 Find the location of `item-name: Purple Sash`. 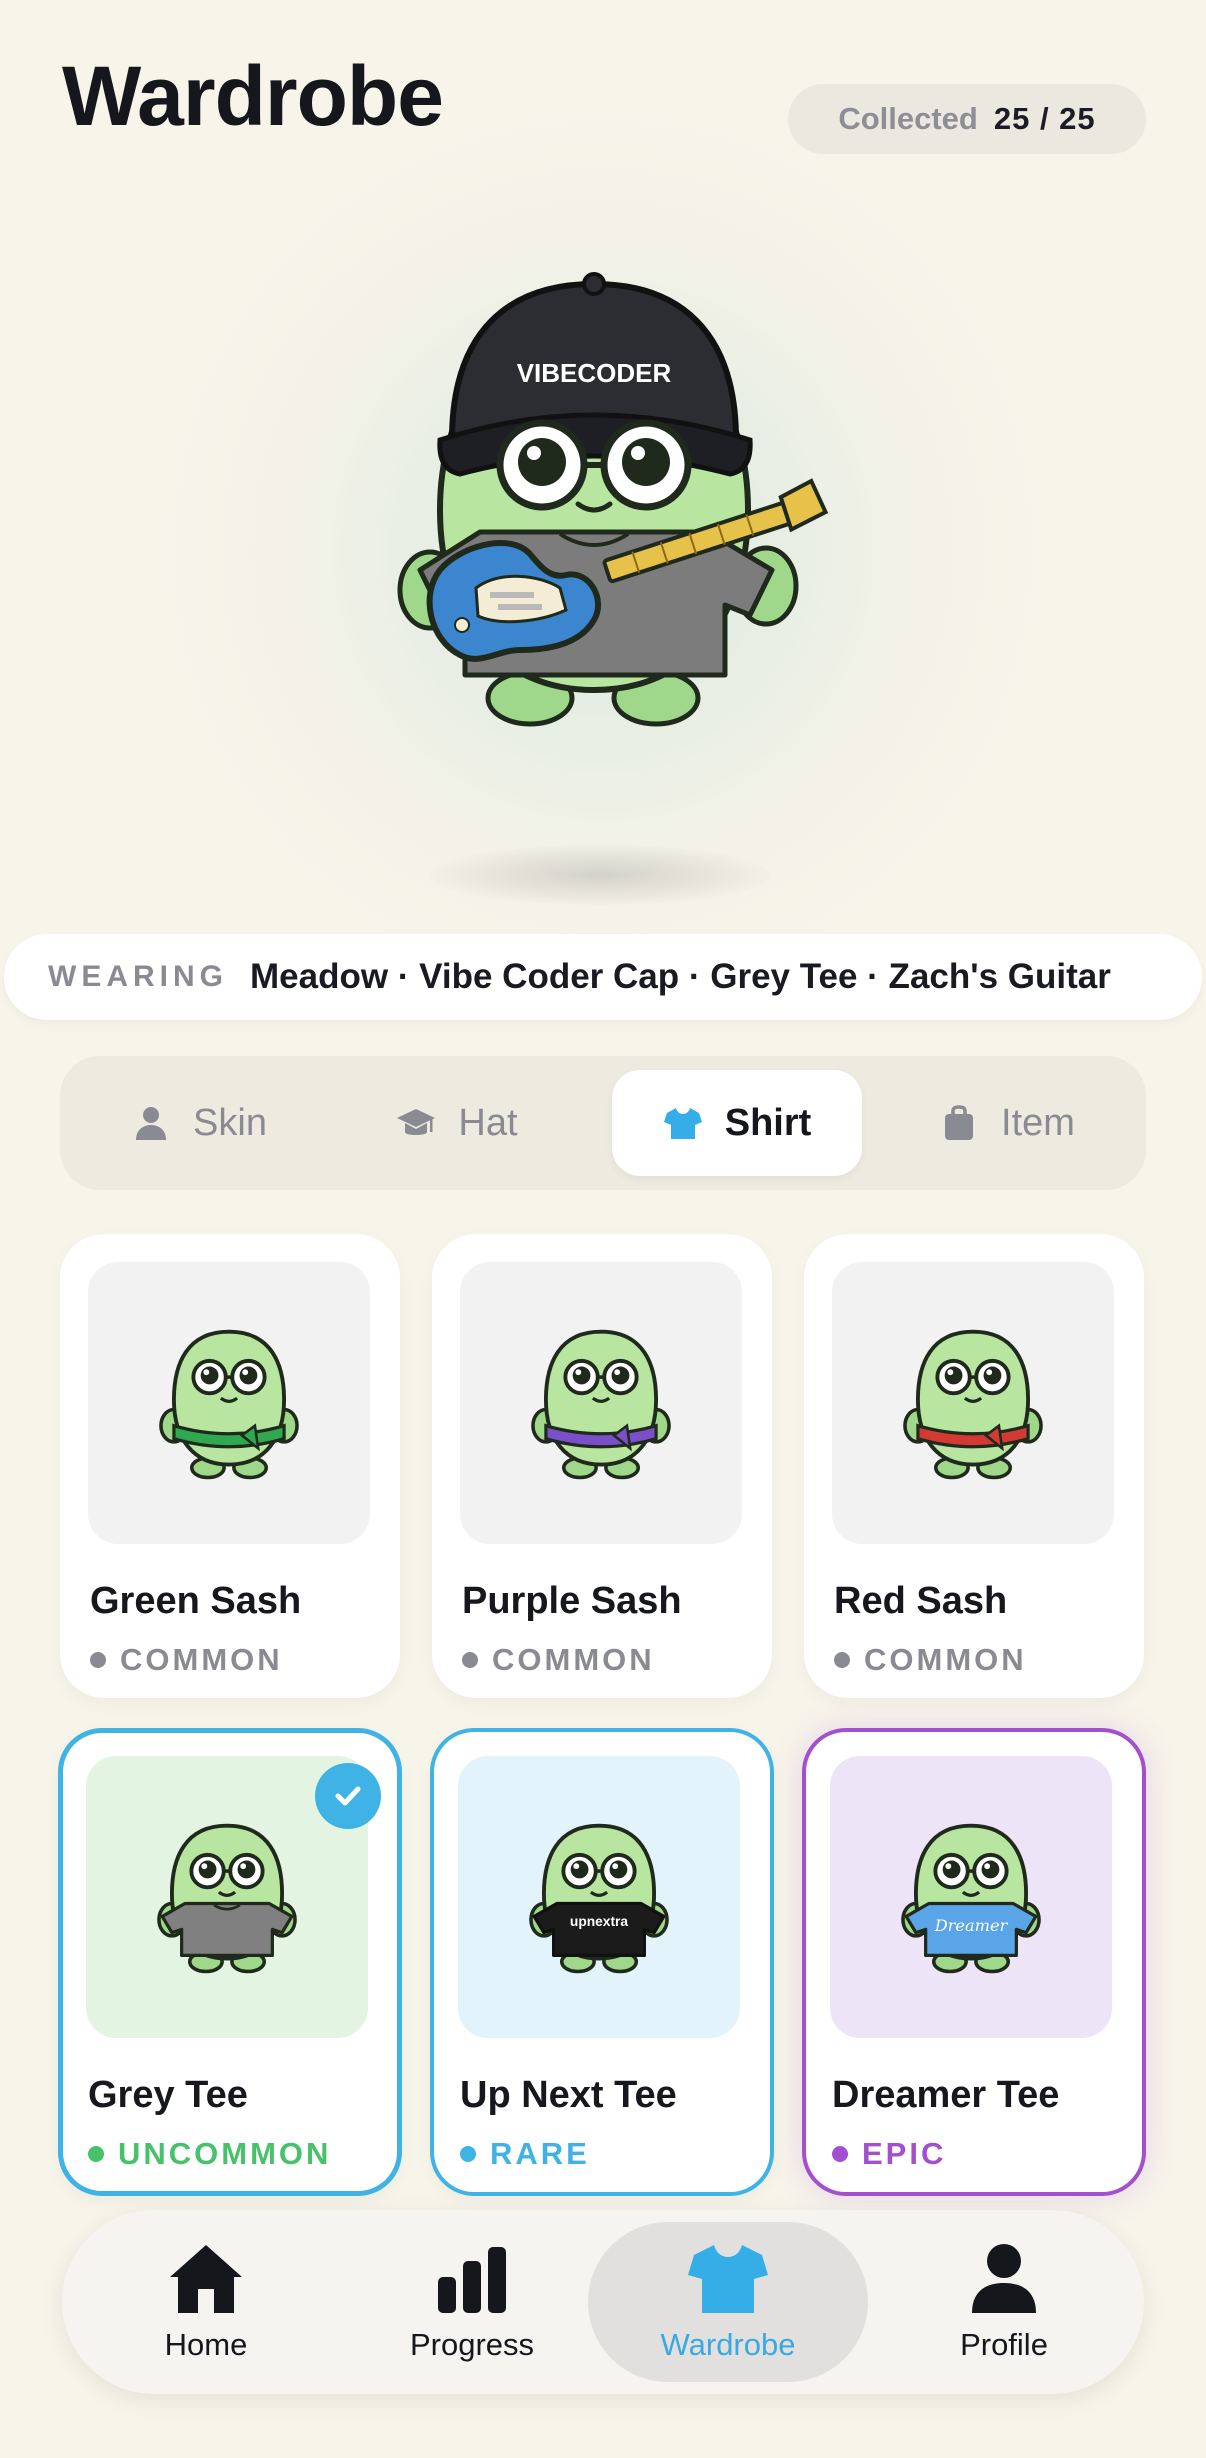

item-name: Purple Sash is located at coordinates (572, 1601).